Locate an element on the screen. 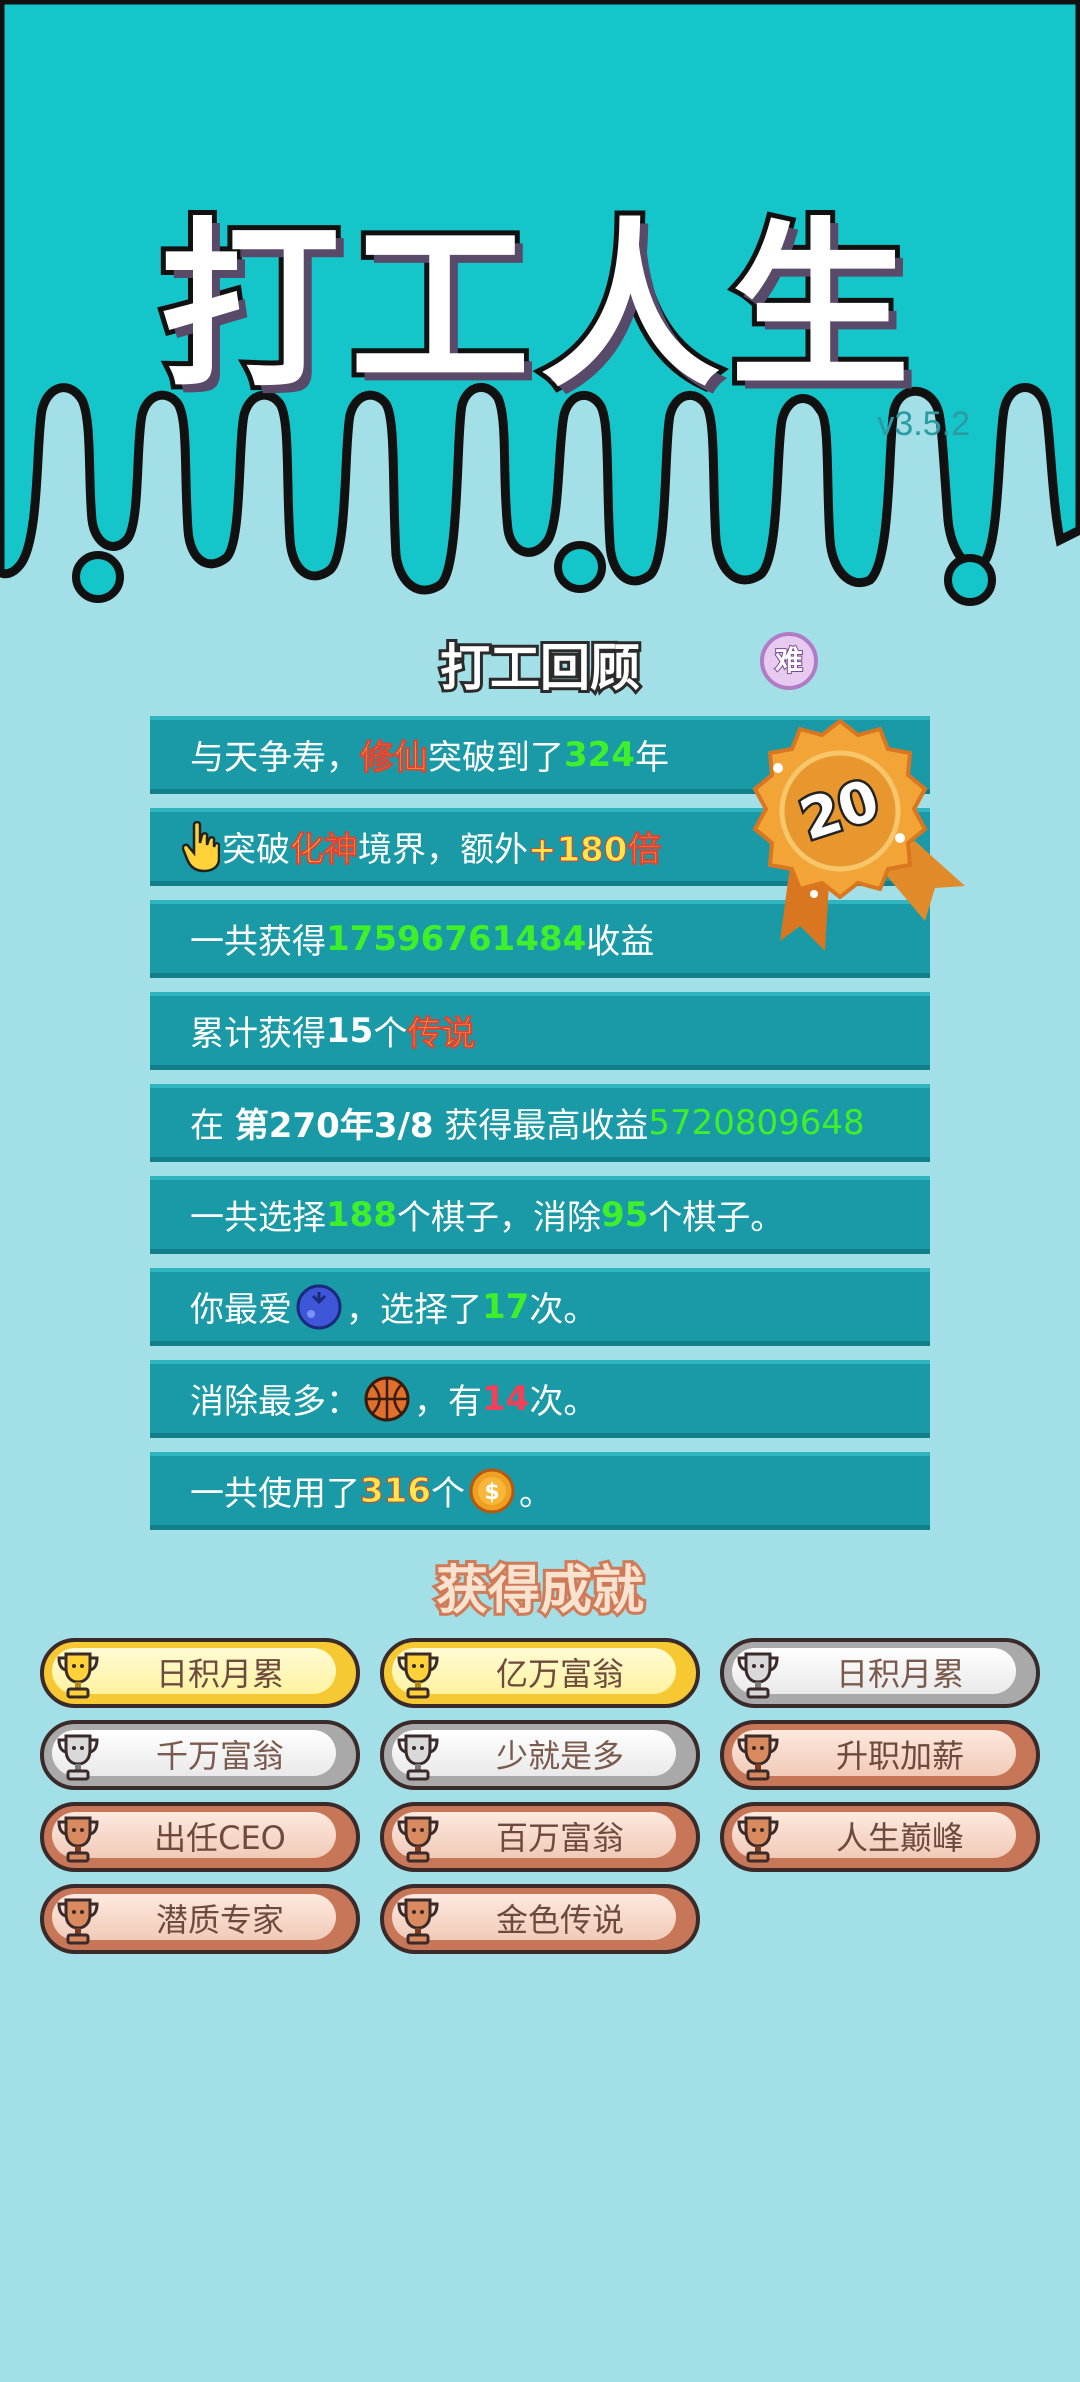 The width and height of the screenshot is (1080, 2382). achievement-badge: 金色传说 is located at coordinates (540, 1919).